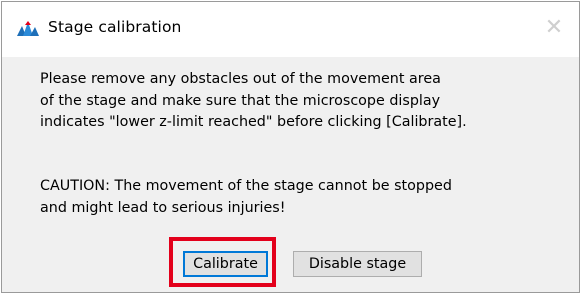  What do you see at coordinates (163, 207) in the screenshot?
I see `caution-line: and might lead to serious injuries!` at bounding box center [163, 207].